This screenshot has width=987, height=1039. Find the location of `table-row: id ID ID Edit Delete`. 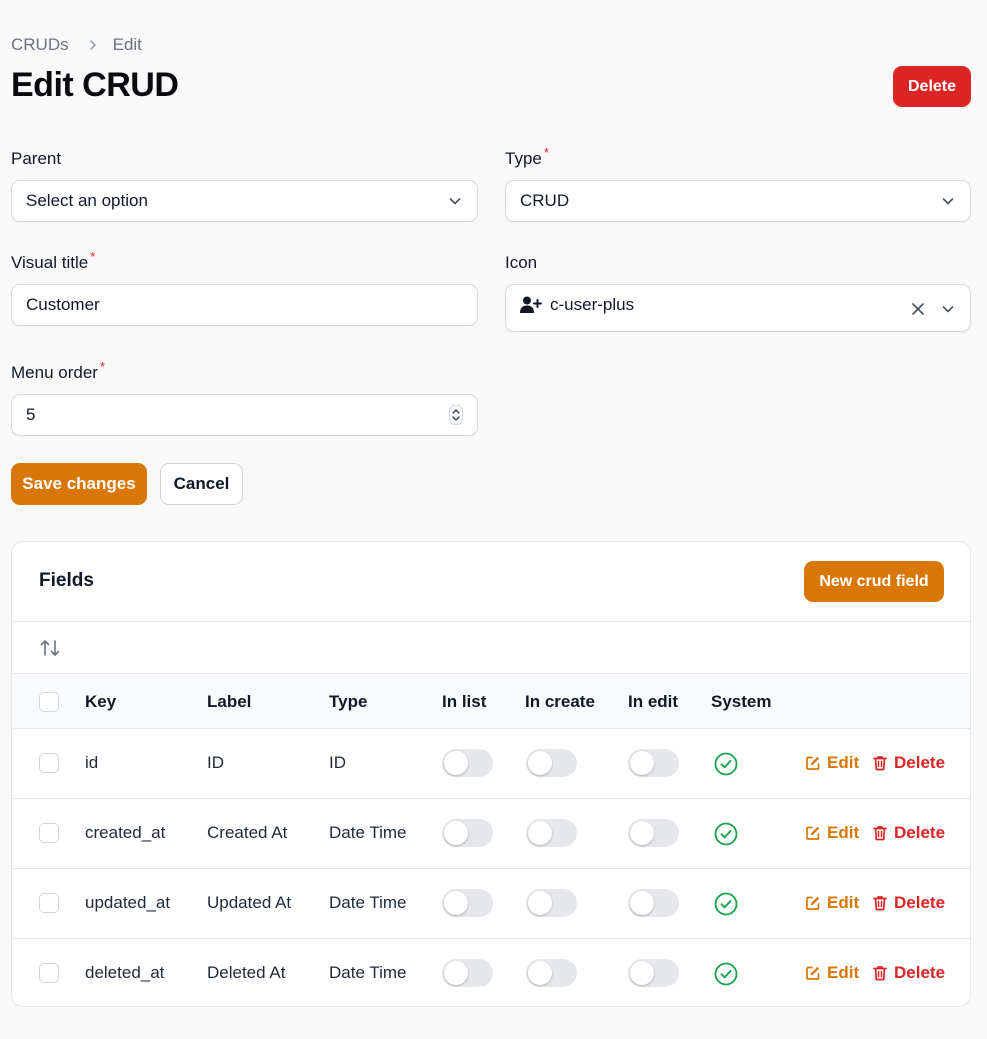

table-row: id ID ID Edit Delete is located at coordinates (491, 764).